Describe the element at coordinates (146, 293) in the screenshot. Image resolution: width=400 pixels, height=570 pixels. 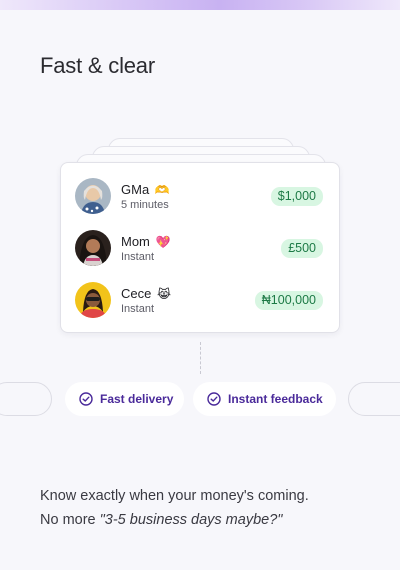
I see `recipient-name: Cece 😹` at that location.